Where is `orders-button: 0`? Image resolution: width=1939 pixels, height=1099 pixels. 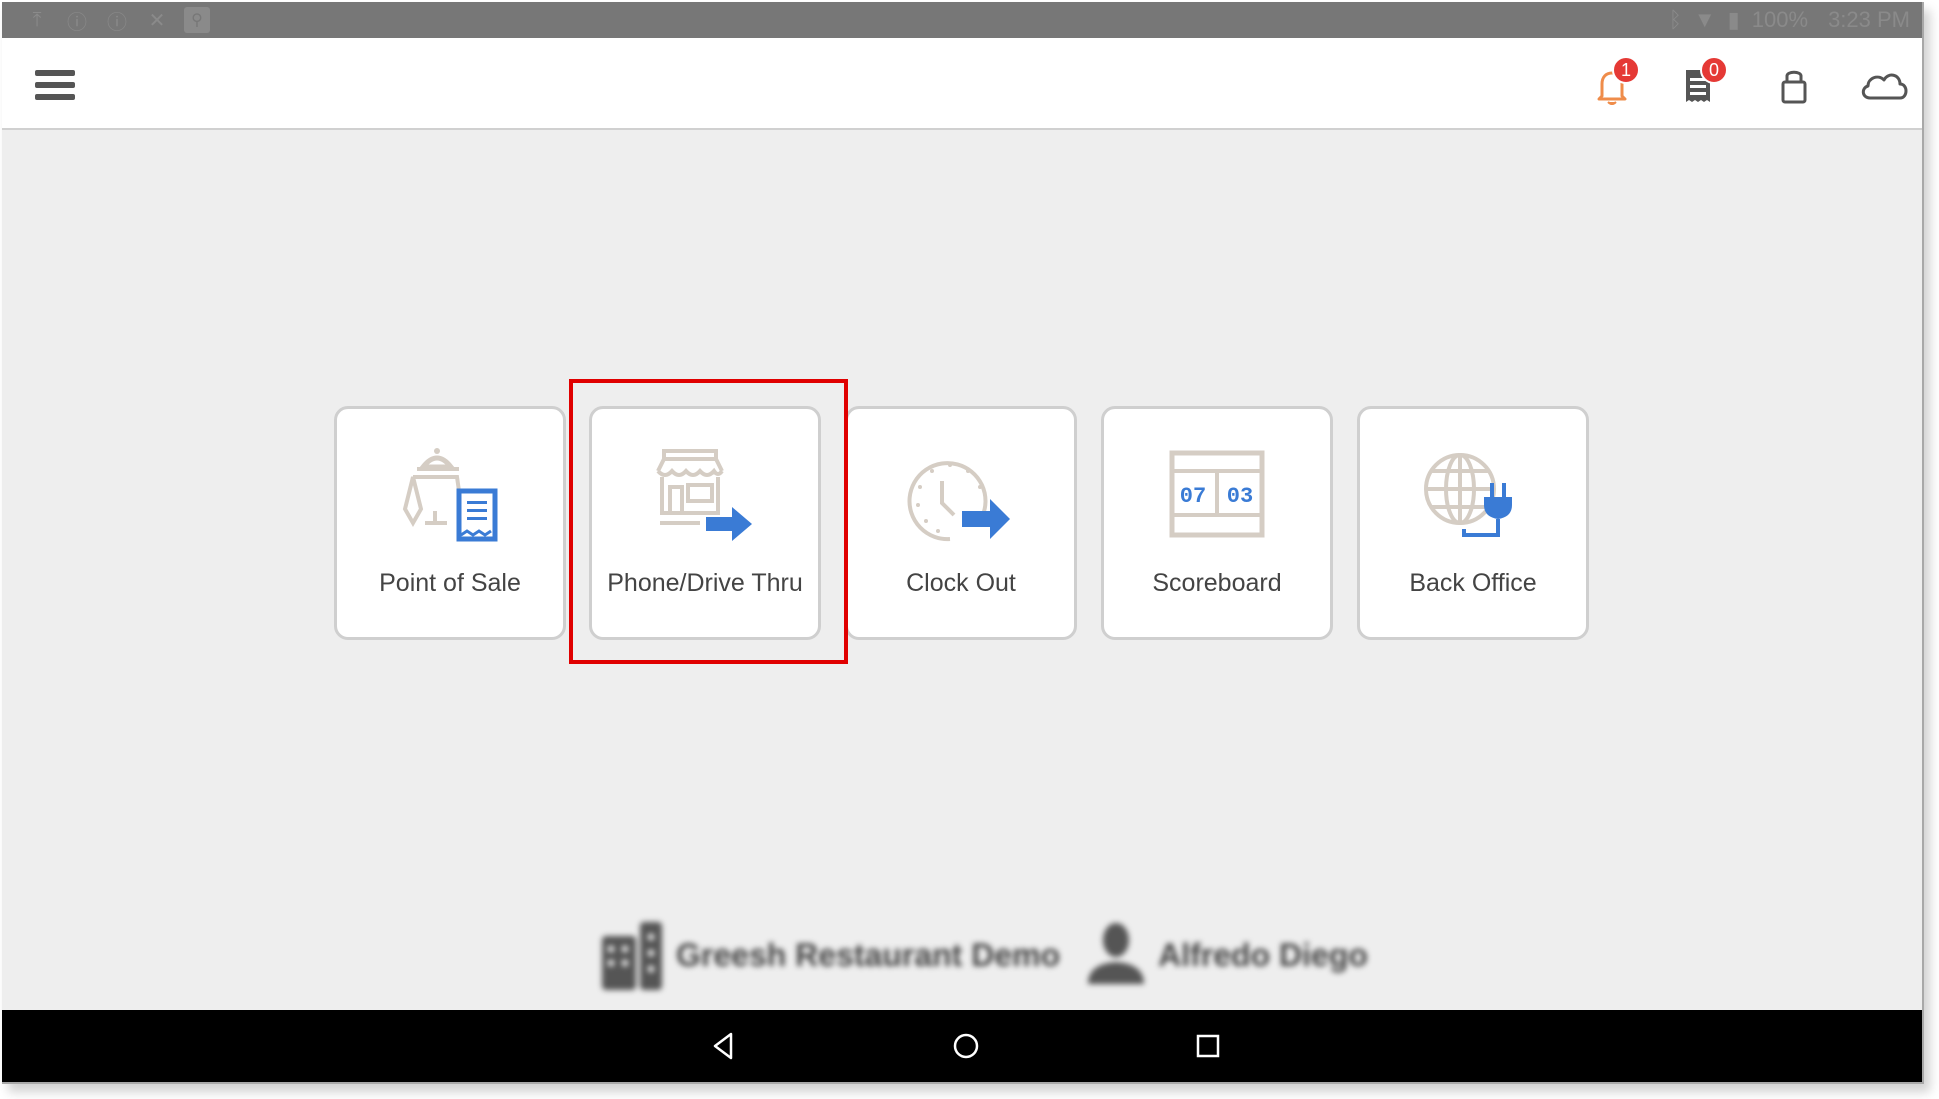
orders-button: 0 is located at coordinates (1702, 83).